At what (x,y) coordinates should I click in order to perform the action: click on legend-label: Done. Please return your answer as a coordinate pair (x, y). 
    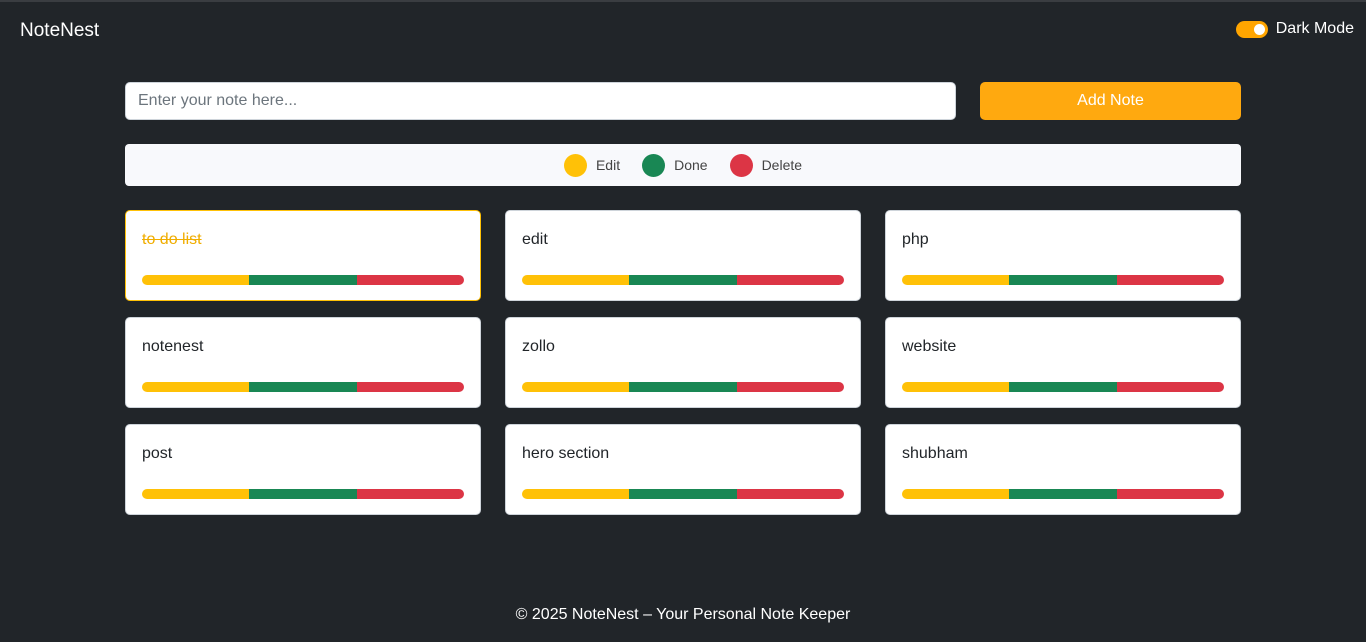
    Looking at the image, I should click on (691, 165).